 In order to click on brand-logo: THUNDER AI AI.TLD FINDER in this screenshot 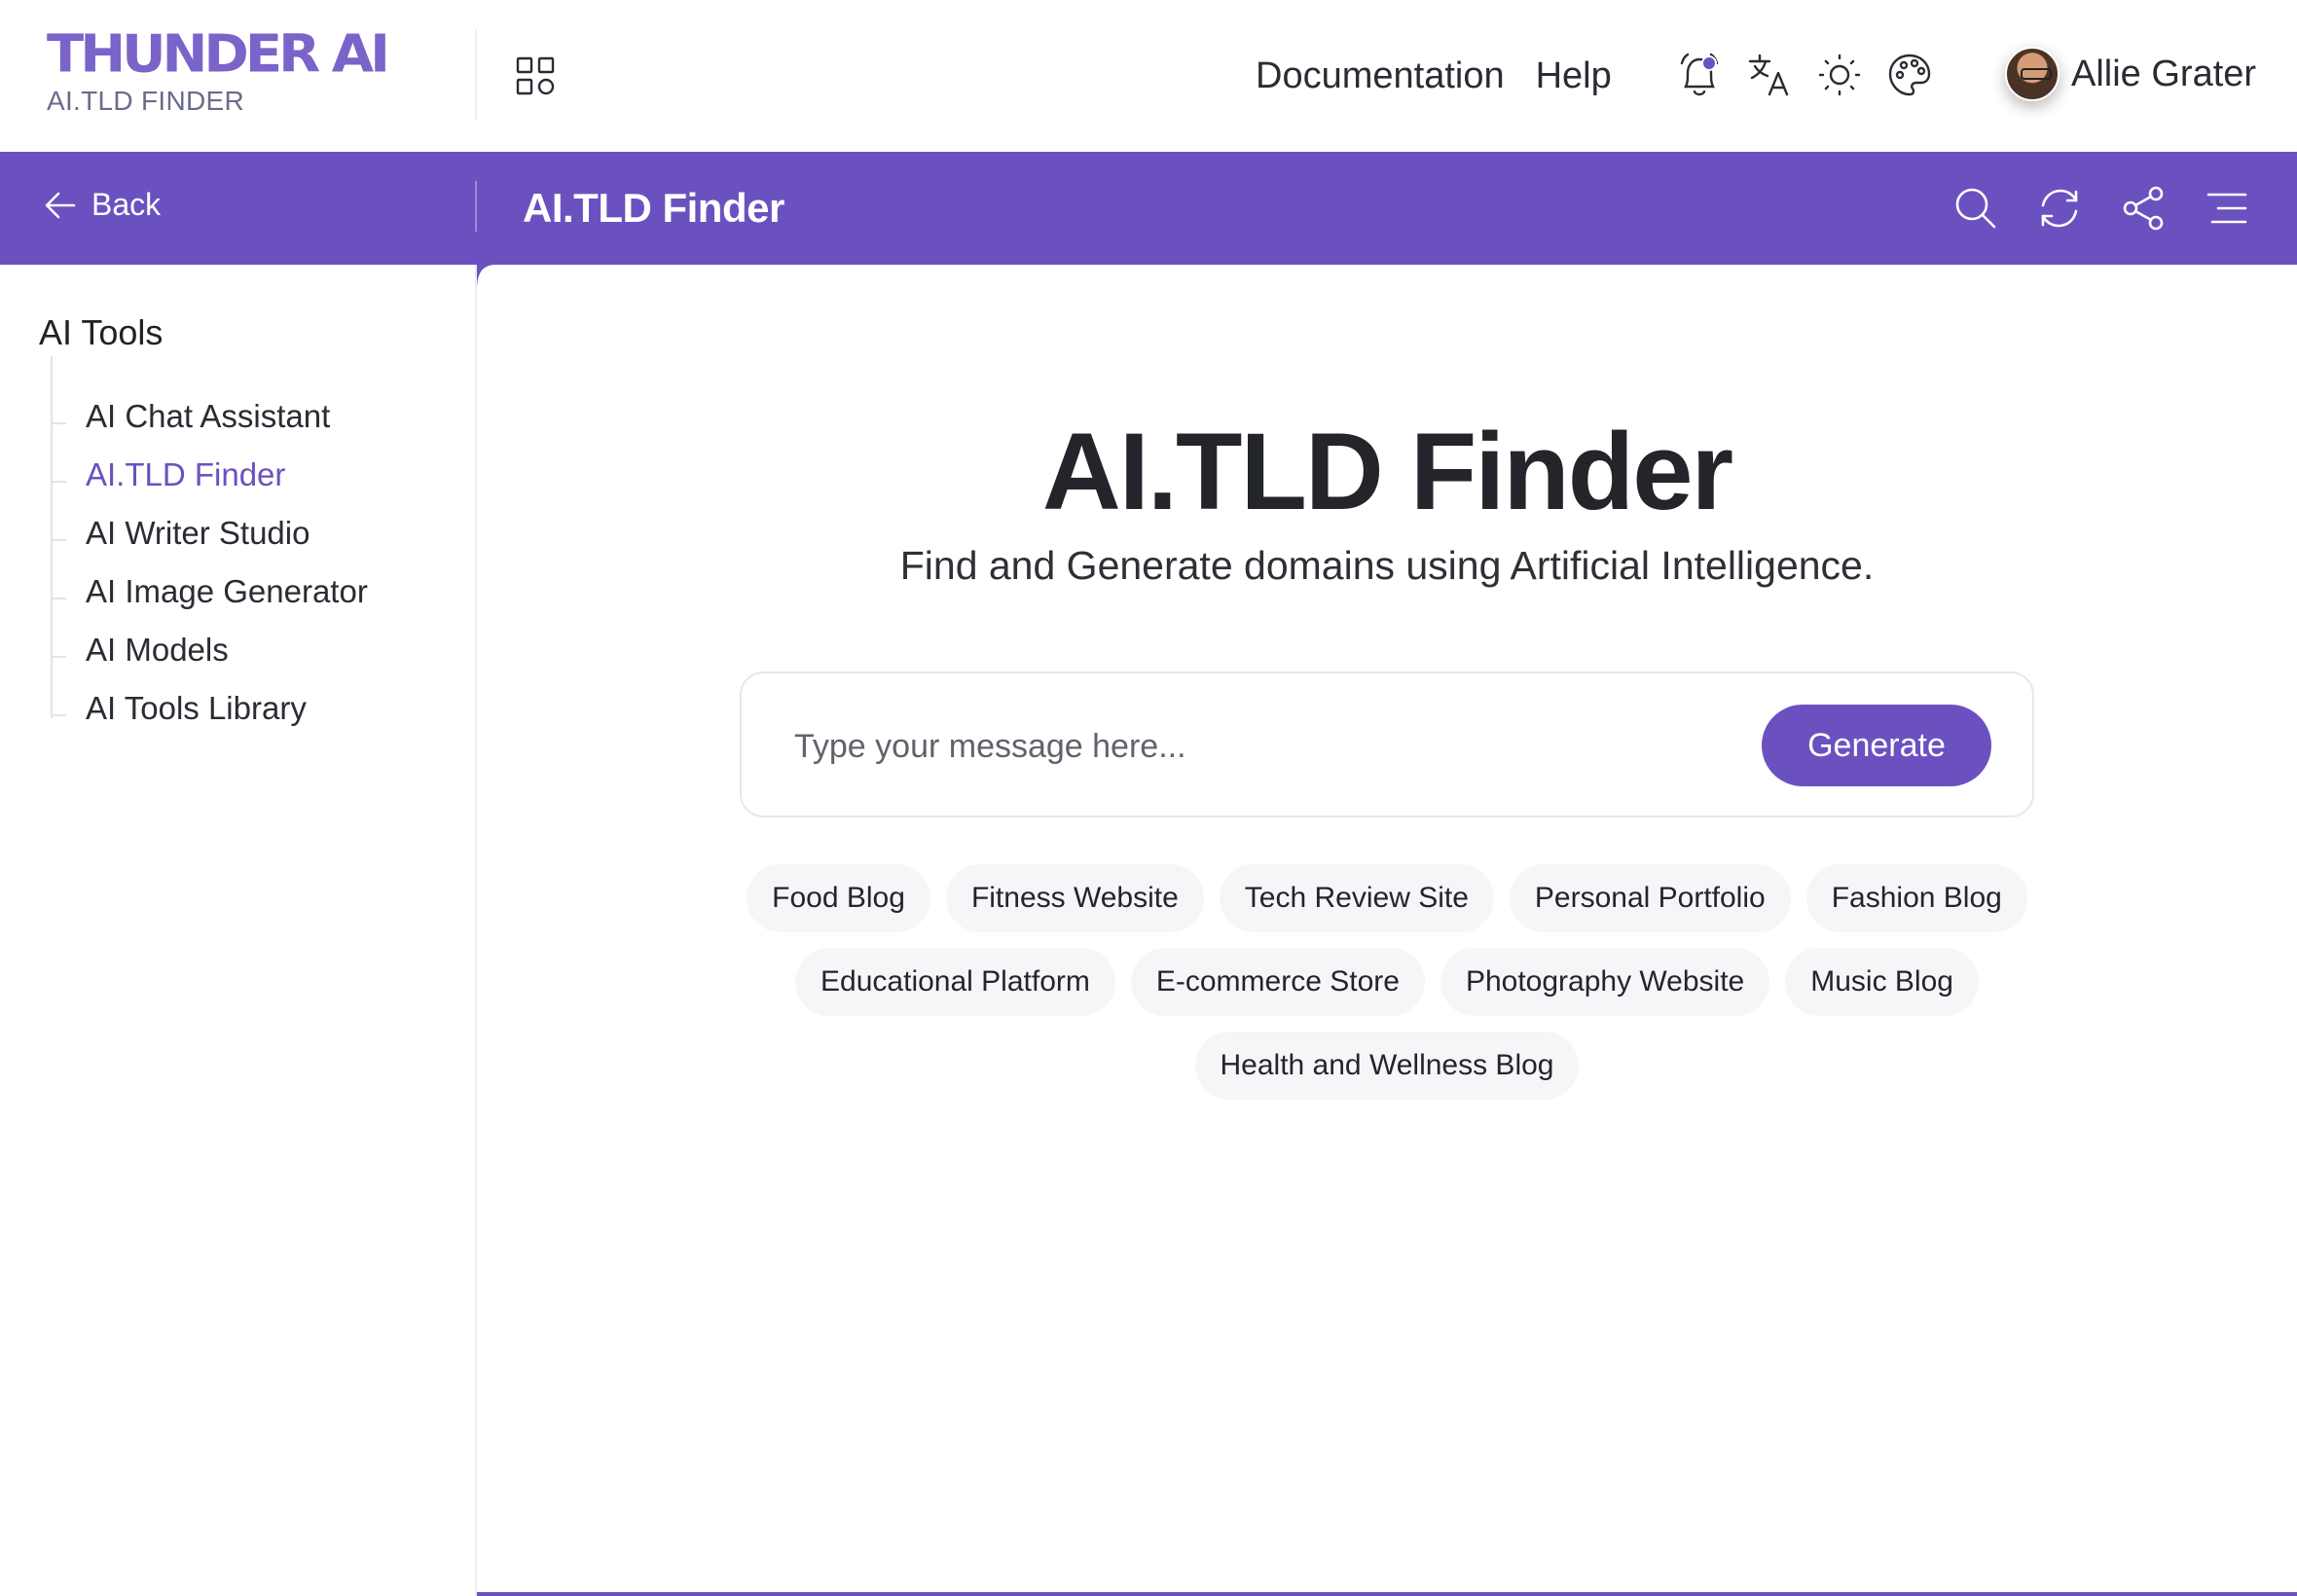, I will do `click(218, 71)`.